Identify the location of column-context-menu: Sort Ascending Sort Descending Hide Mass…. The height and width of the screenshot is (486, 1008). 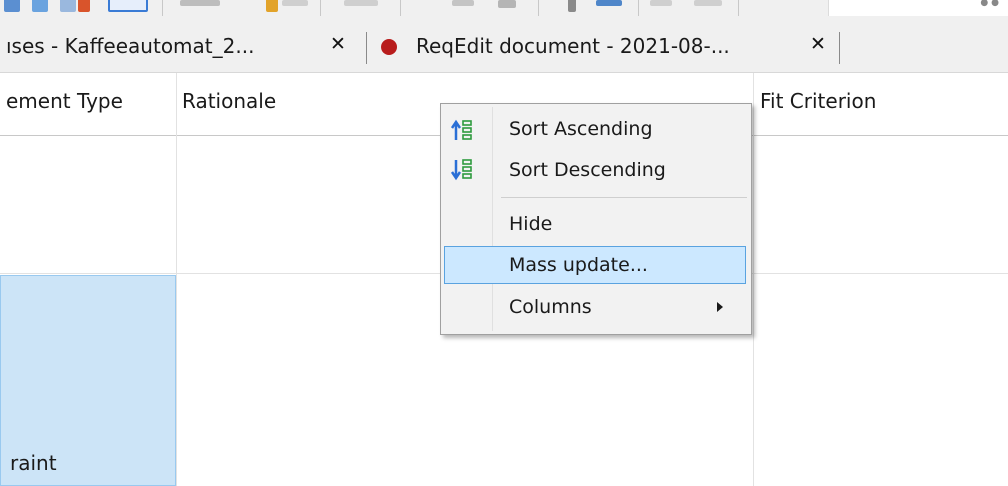
(596, 219).